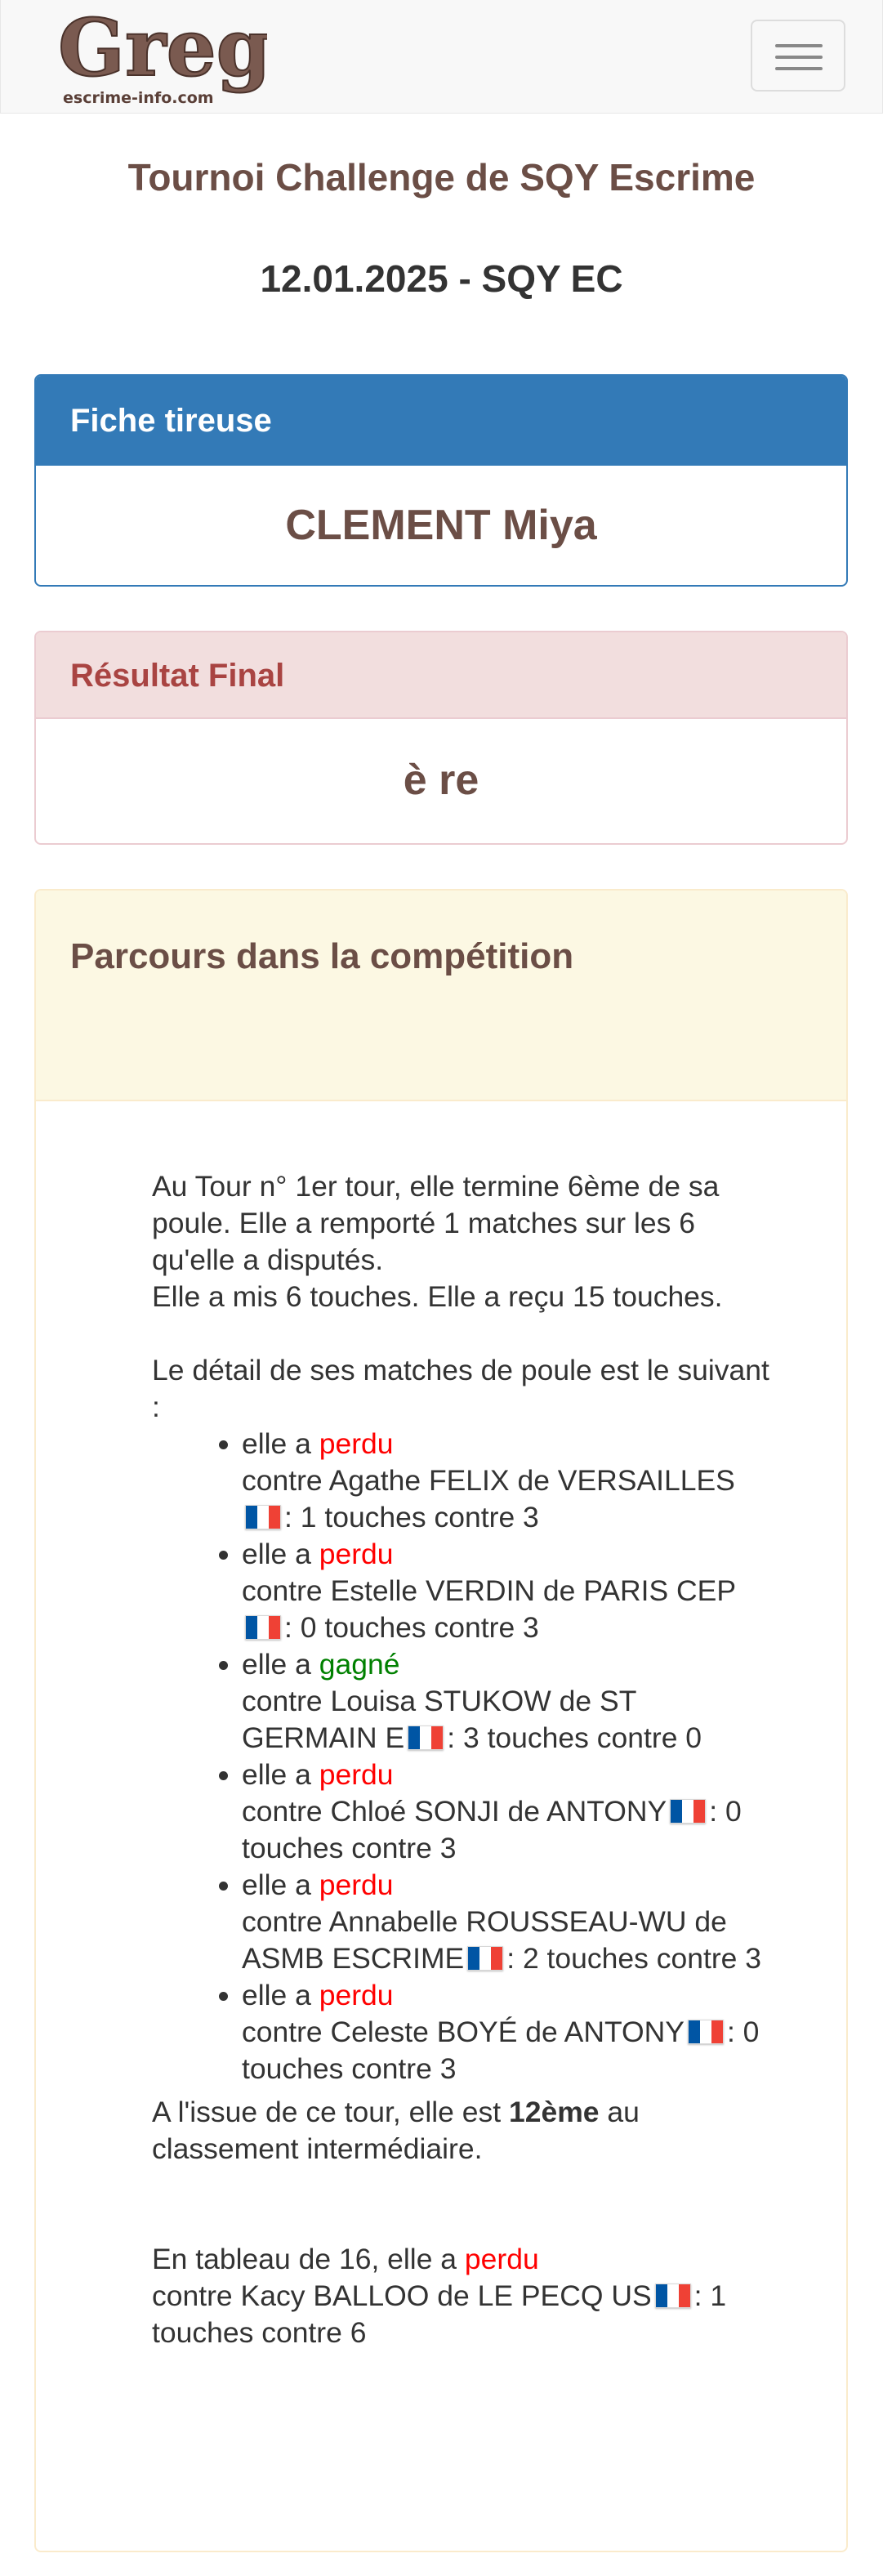  I want to click on resultat-heading: Résultat Final, so click(441, 676).